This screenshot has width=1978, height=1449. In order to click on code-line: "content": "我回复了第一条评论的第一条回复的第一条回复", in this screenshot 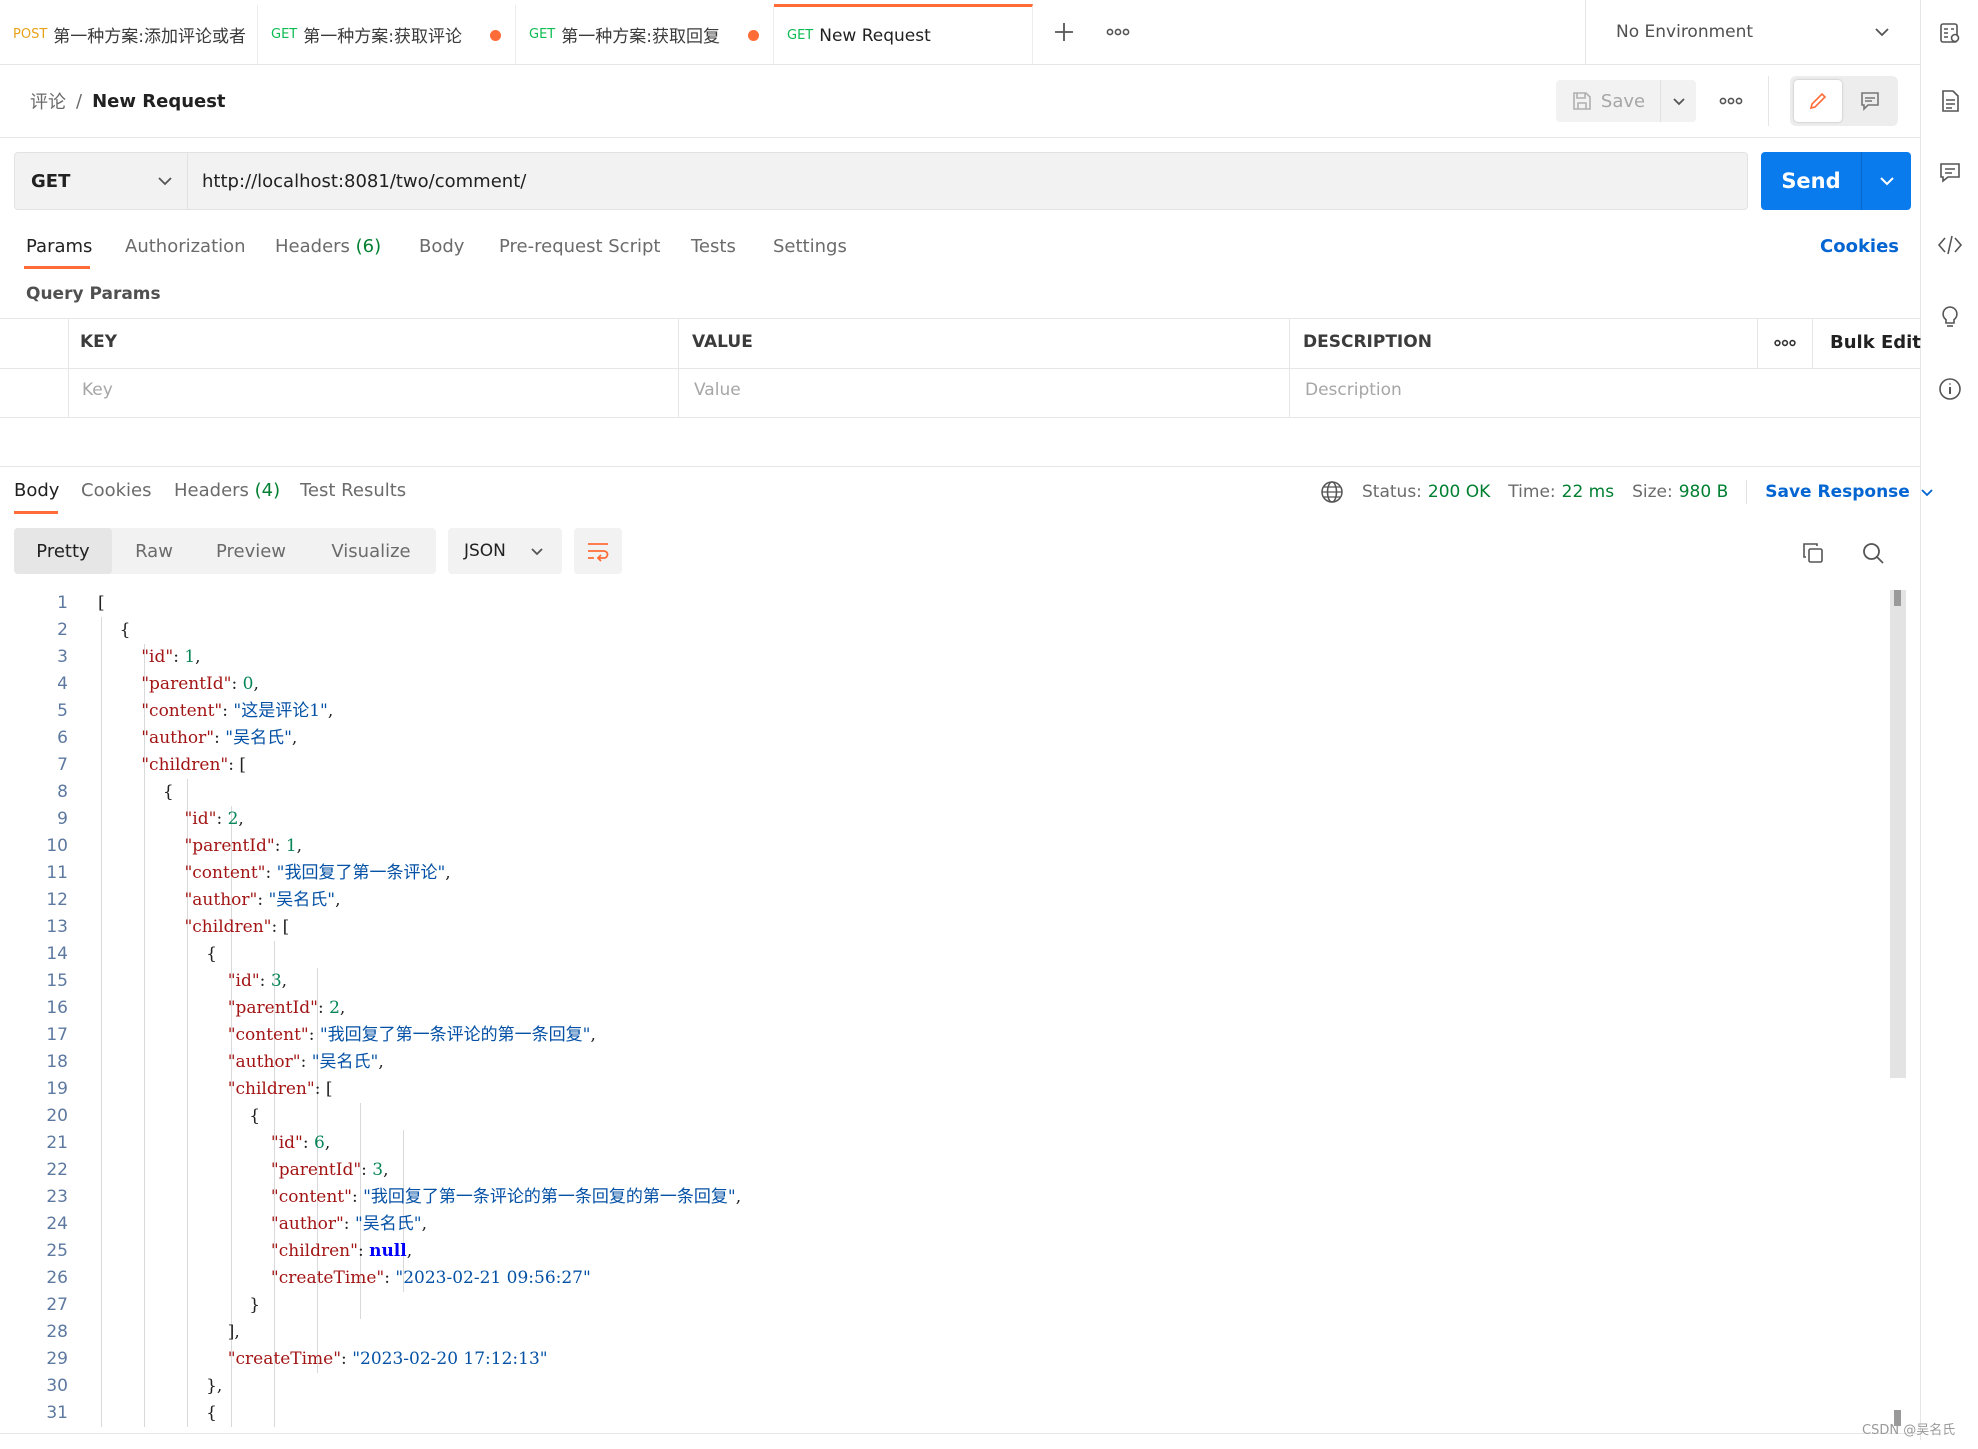, I will do `click(419, 1197)`.